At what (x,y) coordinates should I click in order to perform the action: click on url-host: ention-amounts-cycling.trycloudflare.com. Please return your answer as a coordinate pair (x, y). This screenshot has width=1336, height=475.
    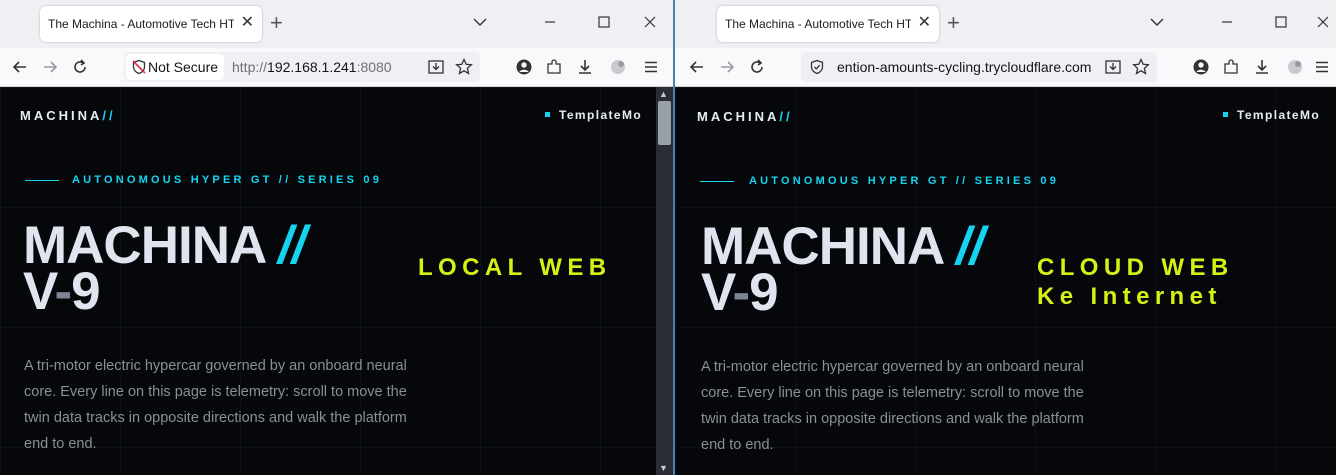
    Looking at the image, I should click on (964, 67).